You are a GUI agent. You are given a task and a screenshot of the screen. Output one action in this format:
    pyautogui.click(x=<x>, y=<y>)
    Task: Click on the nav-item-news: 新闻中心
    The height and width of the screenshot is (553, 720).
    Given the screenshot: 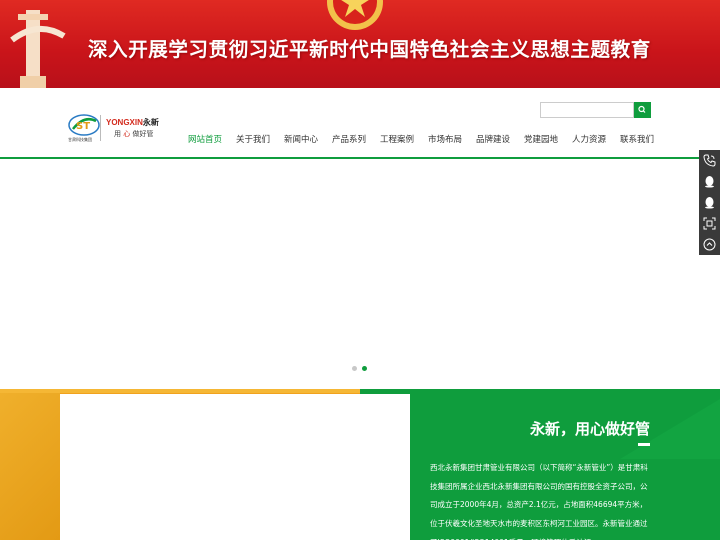 What is the action you would take?
    pyautogui.click(x=301, y=139)
    